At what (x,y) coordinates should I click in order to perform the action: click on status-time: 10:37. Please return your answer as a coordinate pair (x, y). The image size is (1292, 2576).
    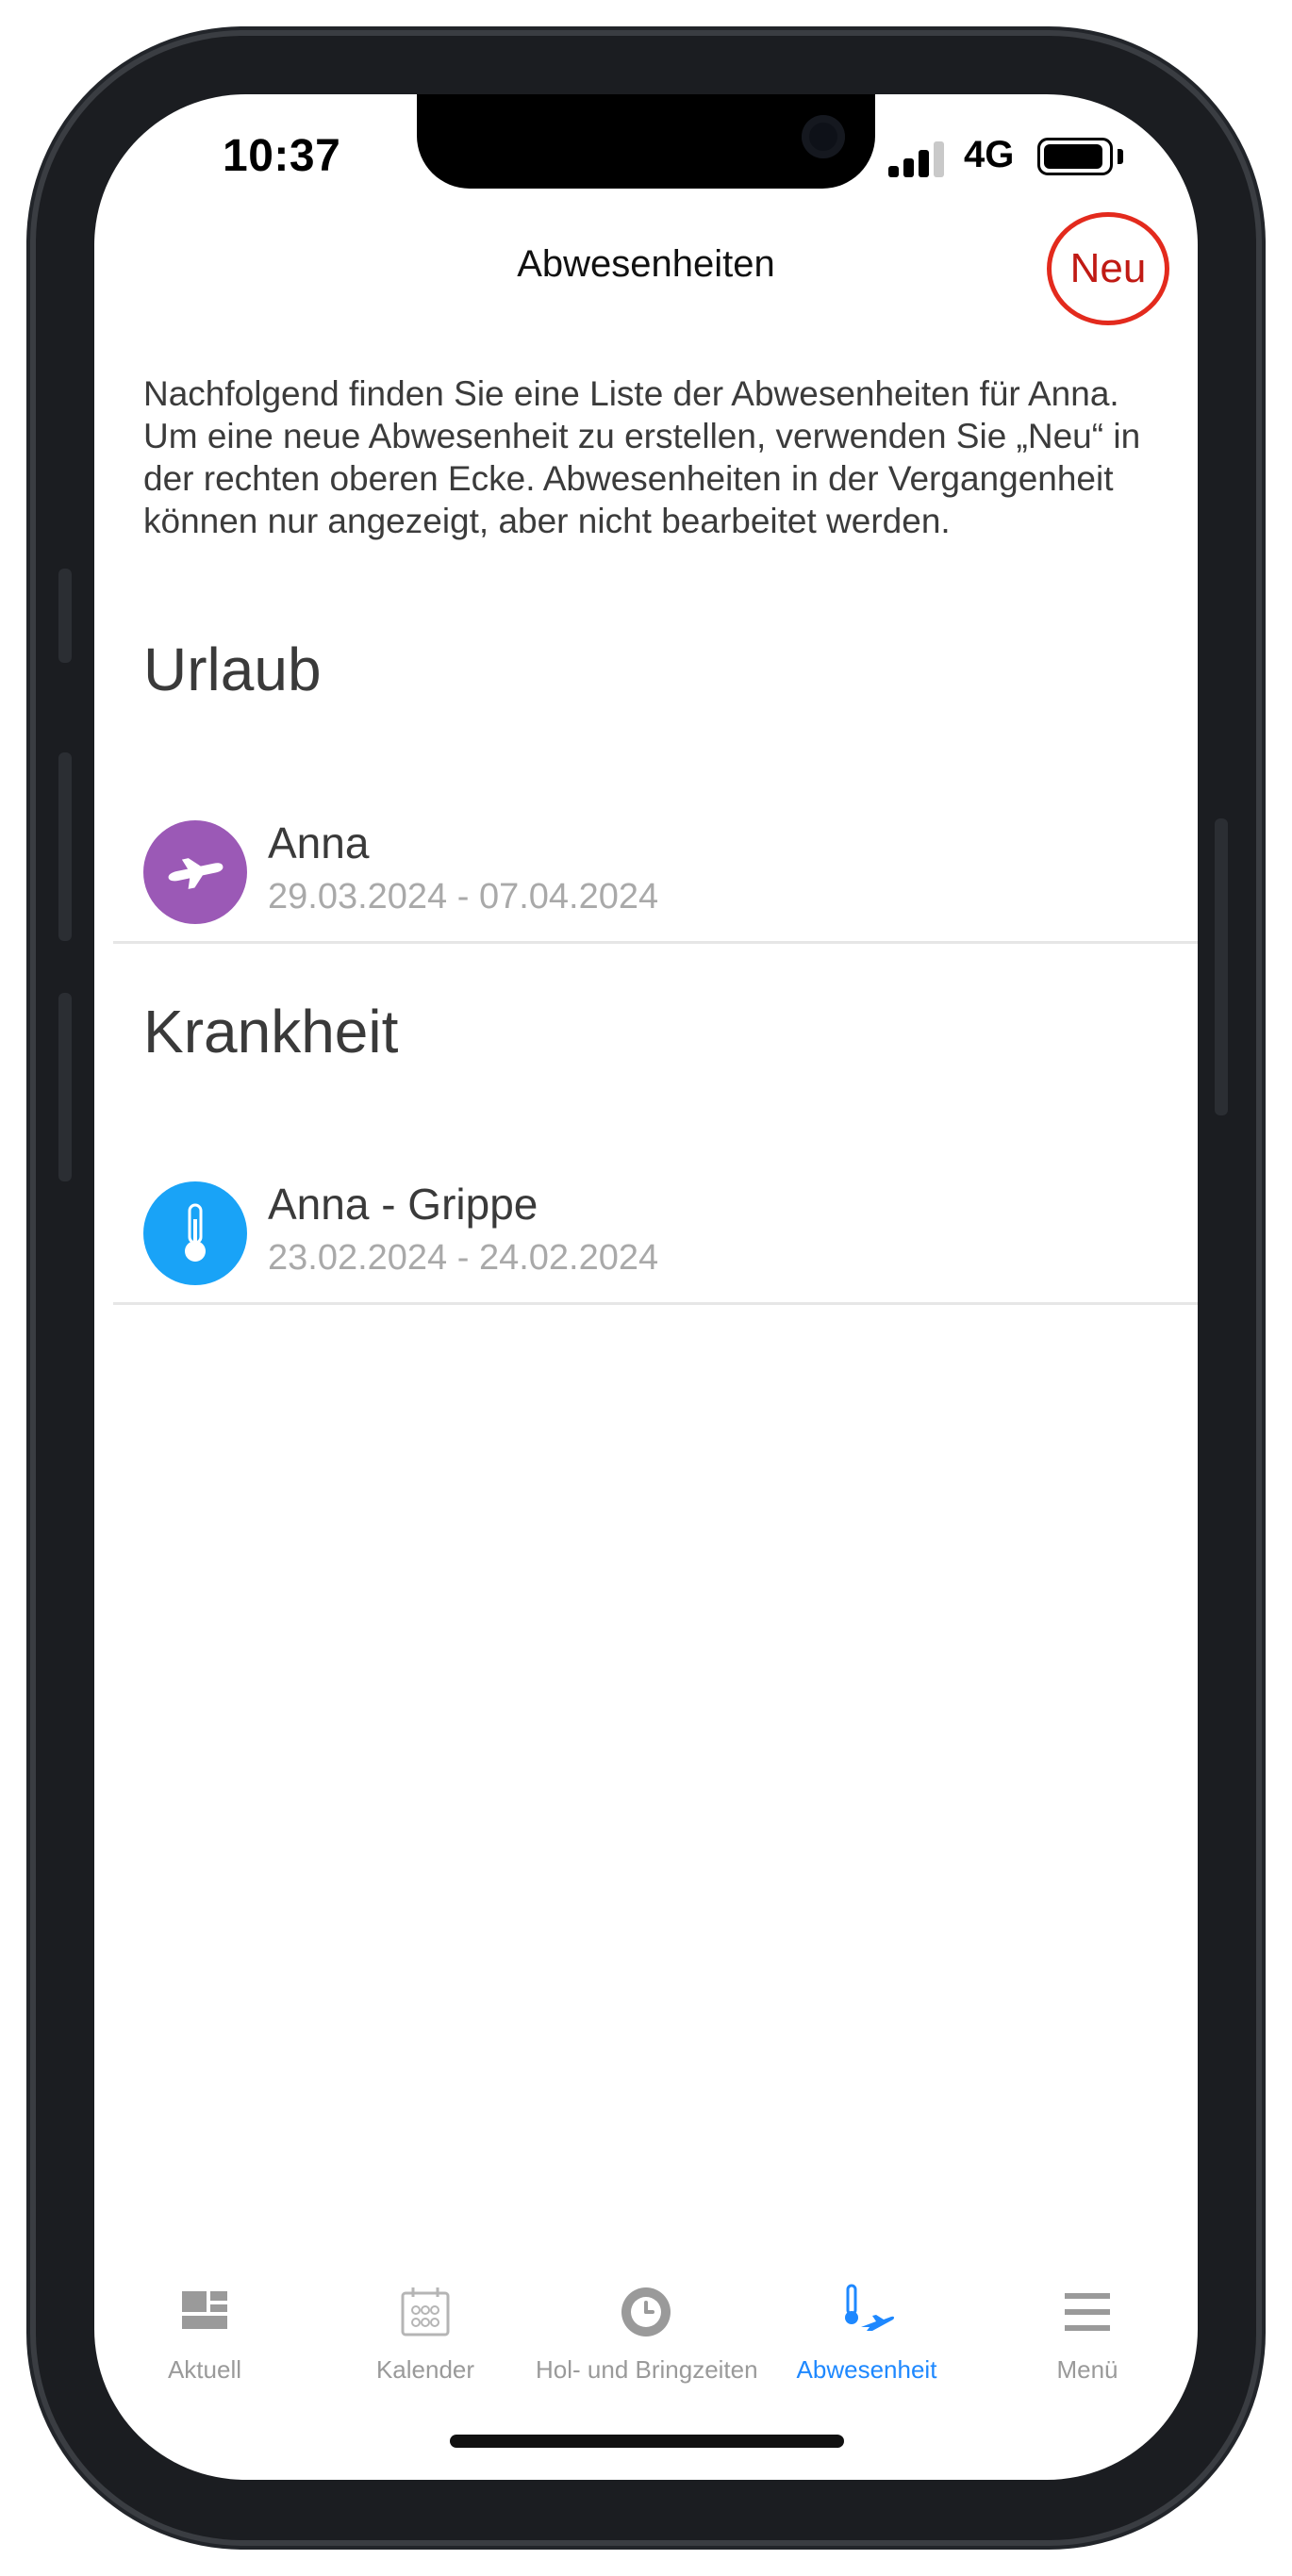
    Looking at the image, I should click on (282, 156).